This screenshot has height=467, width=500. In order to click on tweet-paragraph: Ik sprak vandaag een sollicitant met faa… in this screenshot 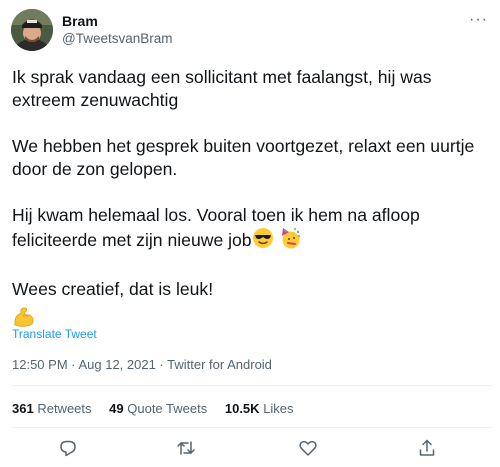, I will do `click(247, 89)`.